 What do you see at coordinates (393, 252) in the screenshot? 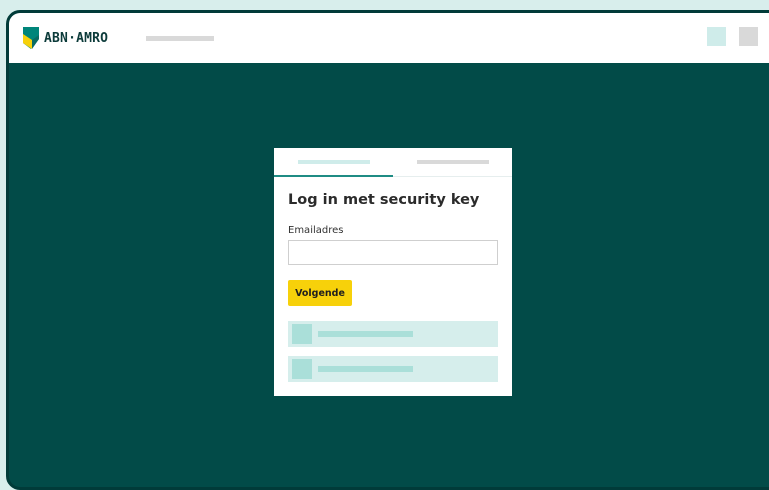
I see `email-field` at bounding box center [393, 252].